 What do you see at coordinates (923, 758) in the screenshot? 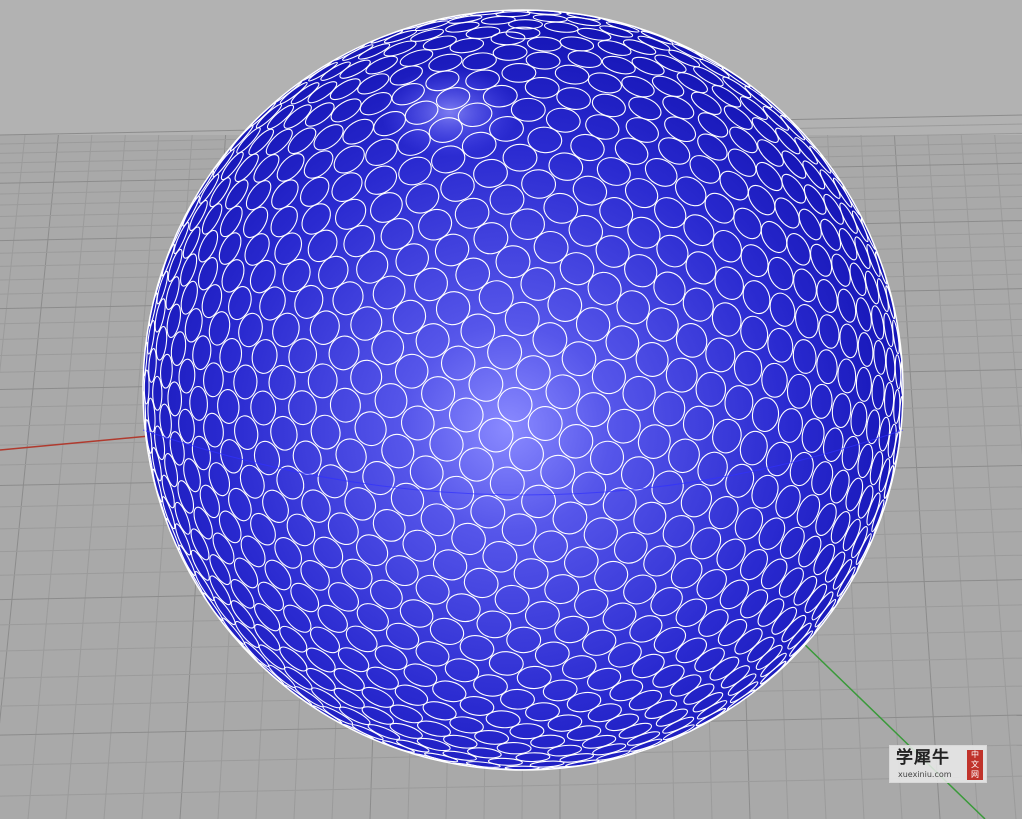
I see `watermark-title: 学犀牛` at bounding box center [923, 758].